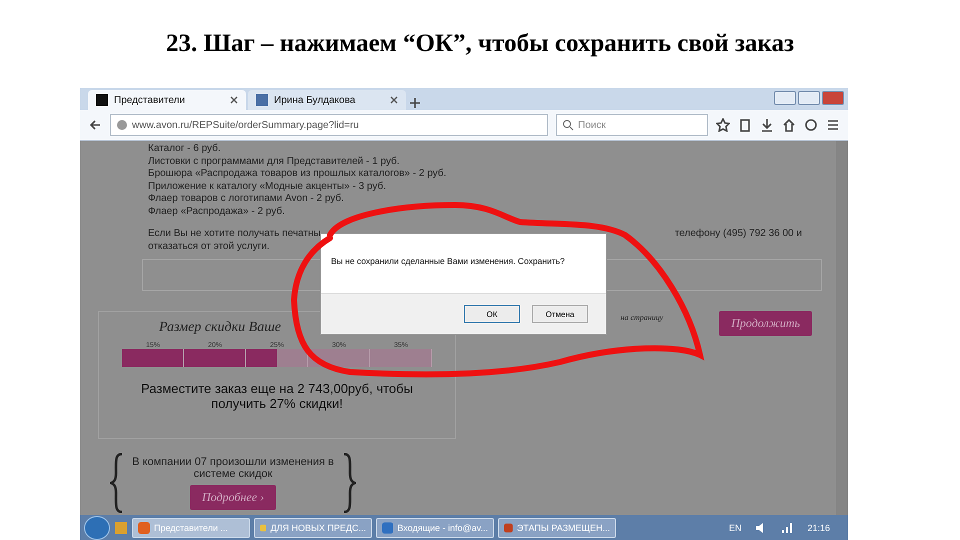 The height and width of the screenshot is (540, 960). What do you see at coordinates (298, 174) in the screenshot?
I see `material-line: Брошюра «Распродажа товаров из прошлых каталогов» - 2 руб.` at bounding box center [298, 174].